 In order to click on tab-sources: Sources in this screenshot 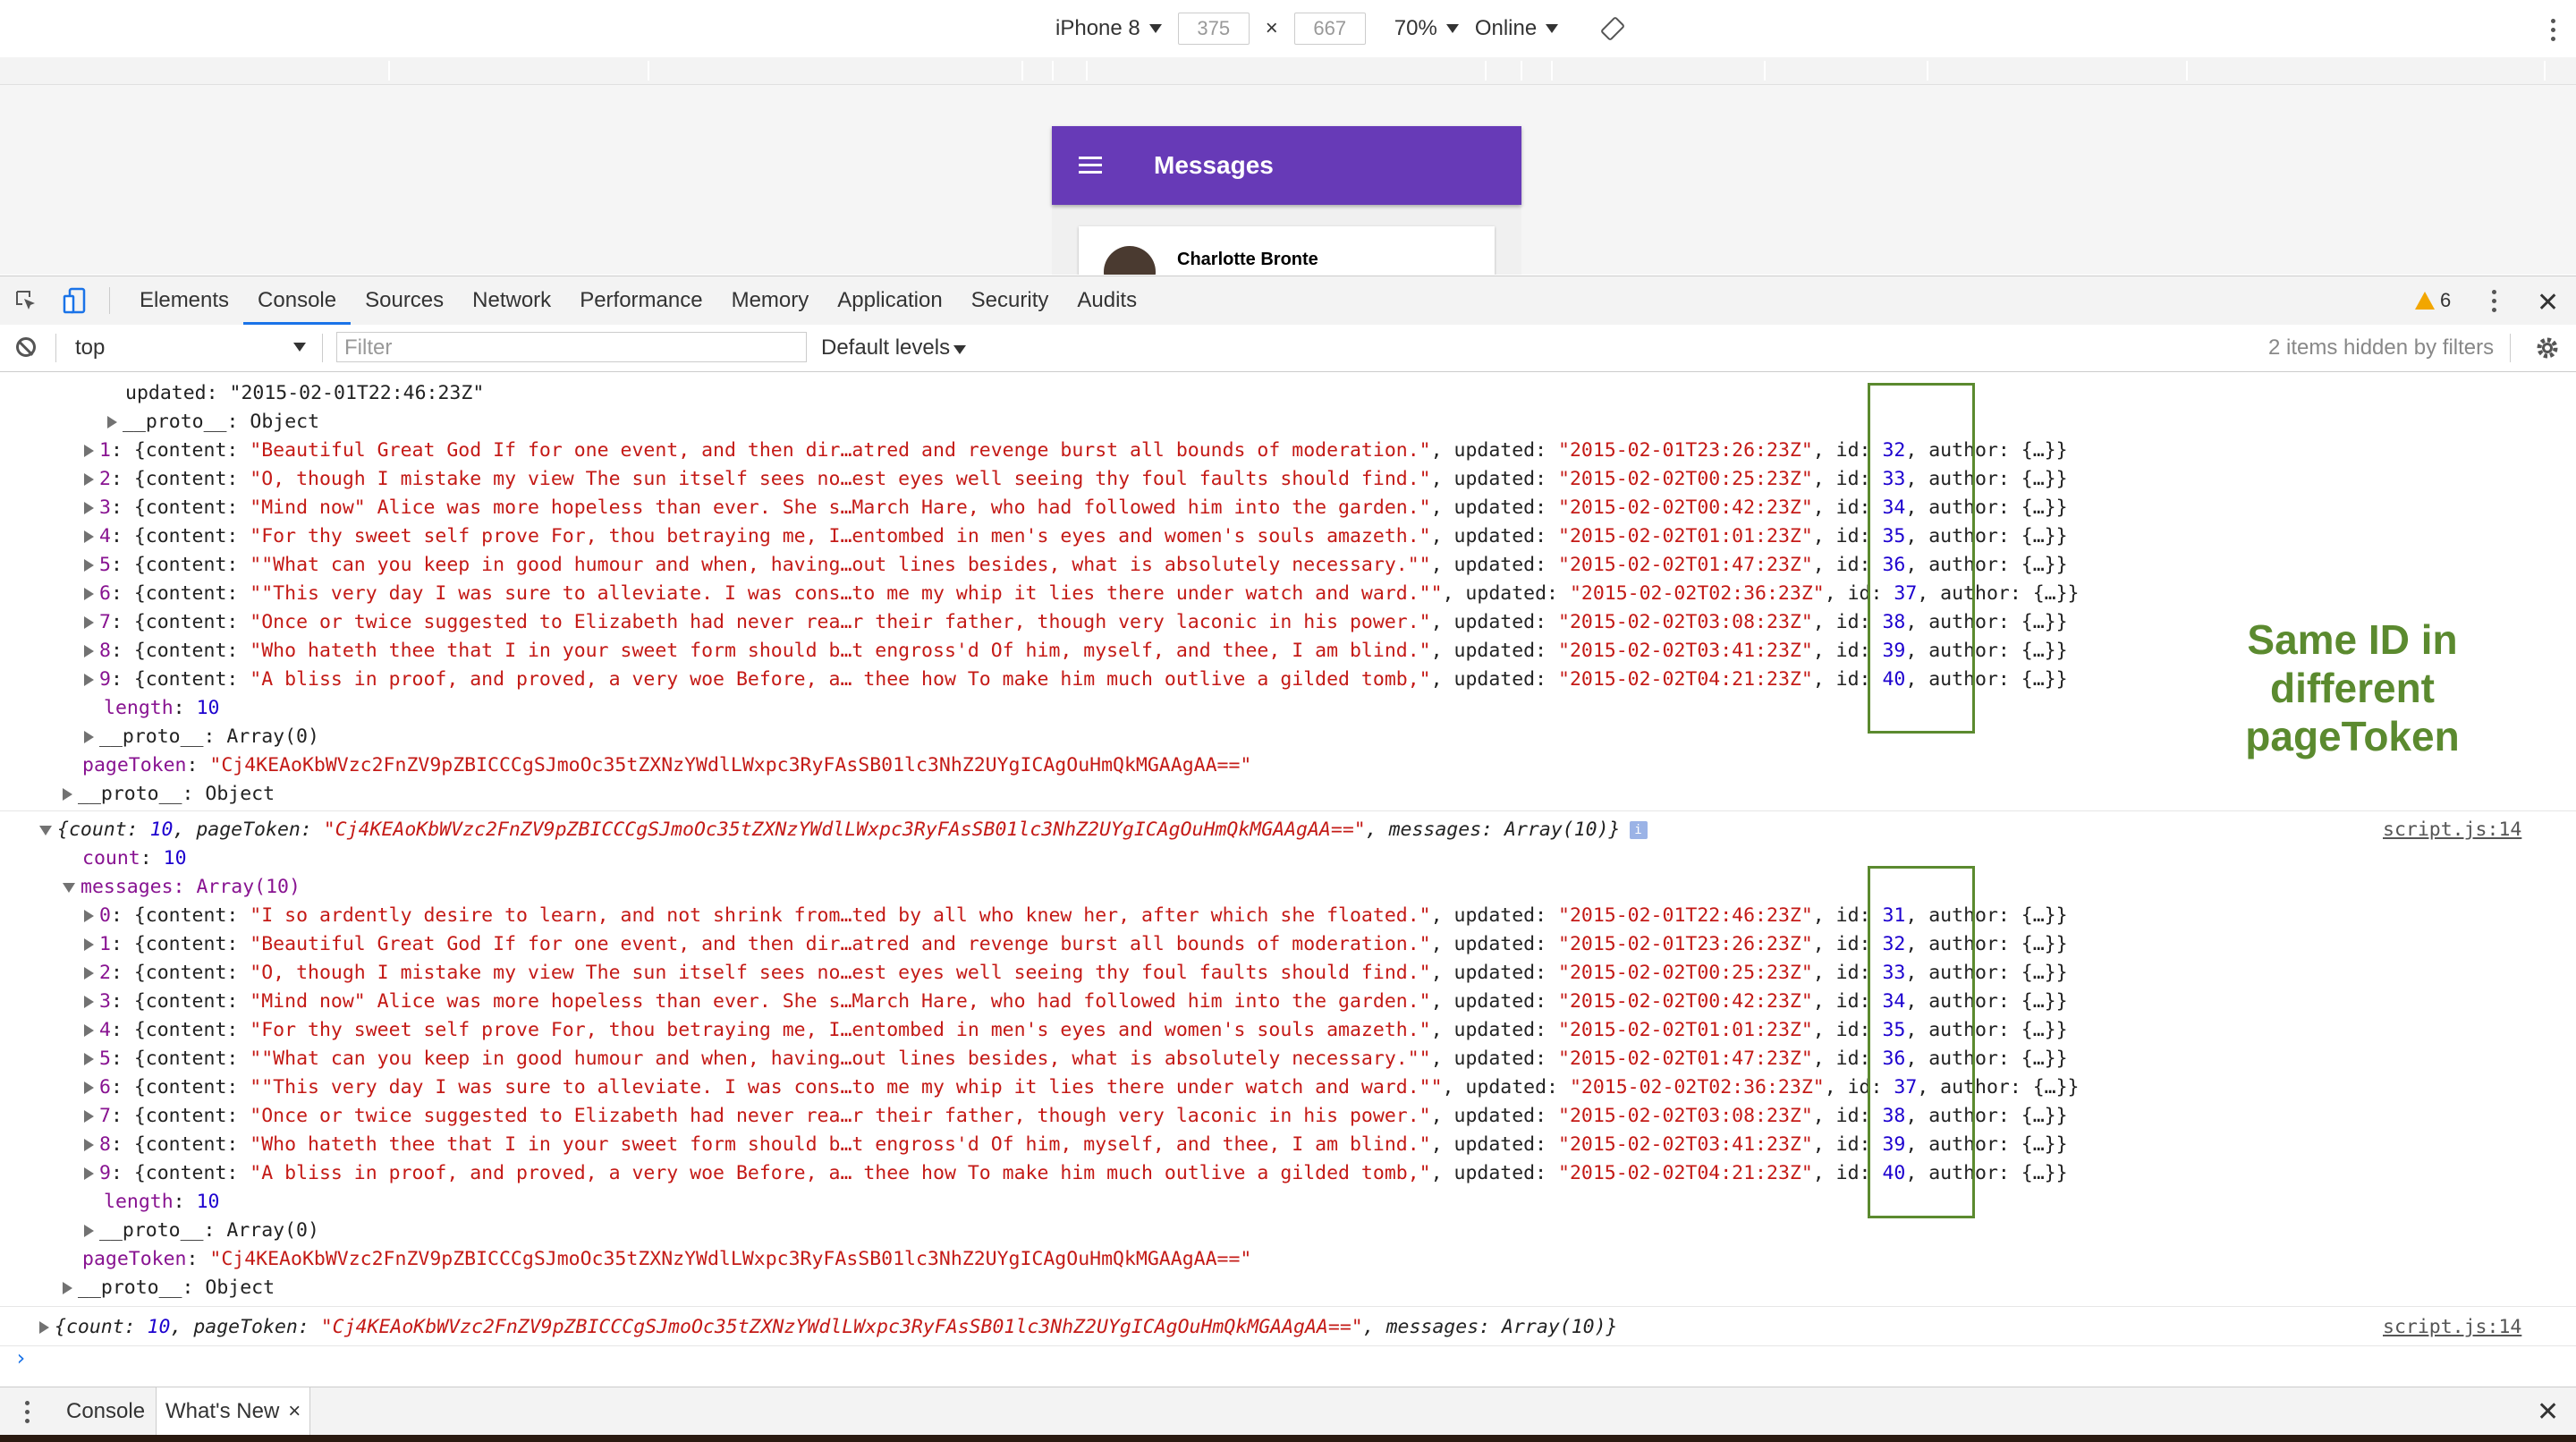, I will do `click(404, 300)`.